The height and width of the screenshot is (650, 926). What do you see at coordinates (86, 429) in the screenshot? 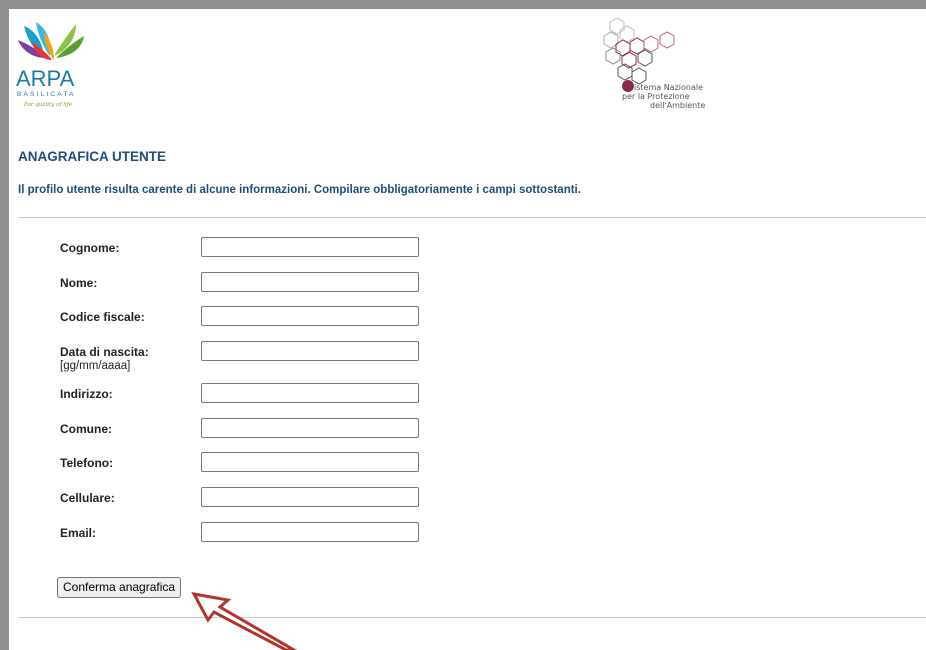
I see `comune-label: Comune:` at bounding box center [86, 429].